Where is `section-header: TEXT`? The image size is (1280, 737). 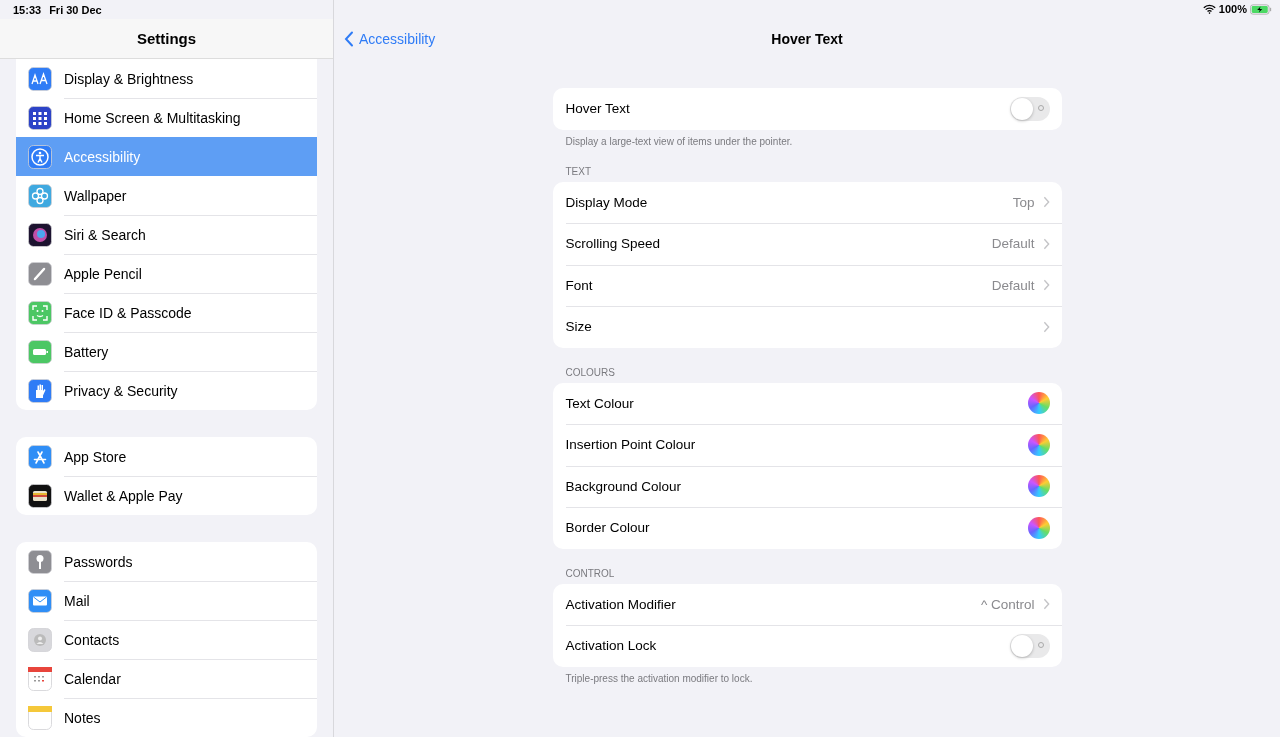
section-header: TEXT is located at coordinates (578, 171).